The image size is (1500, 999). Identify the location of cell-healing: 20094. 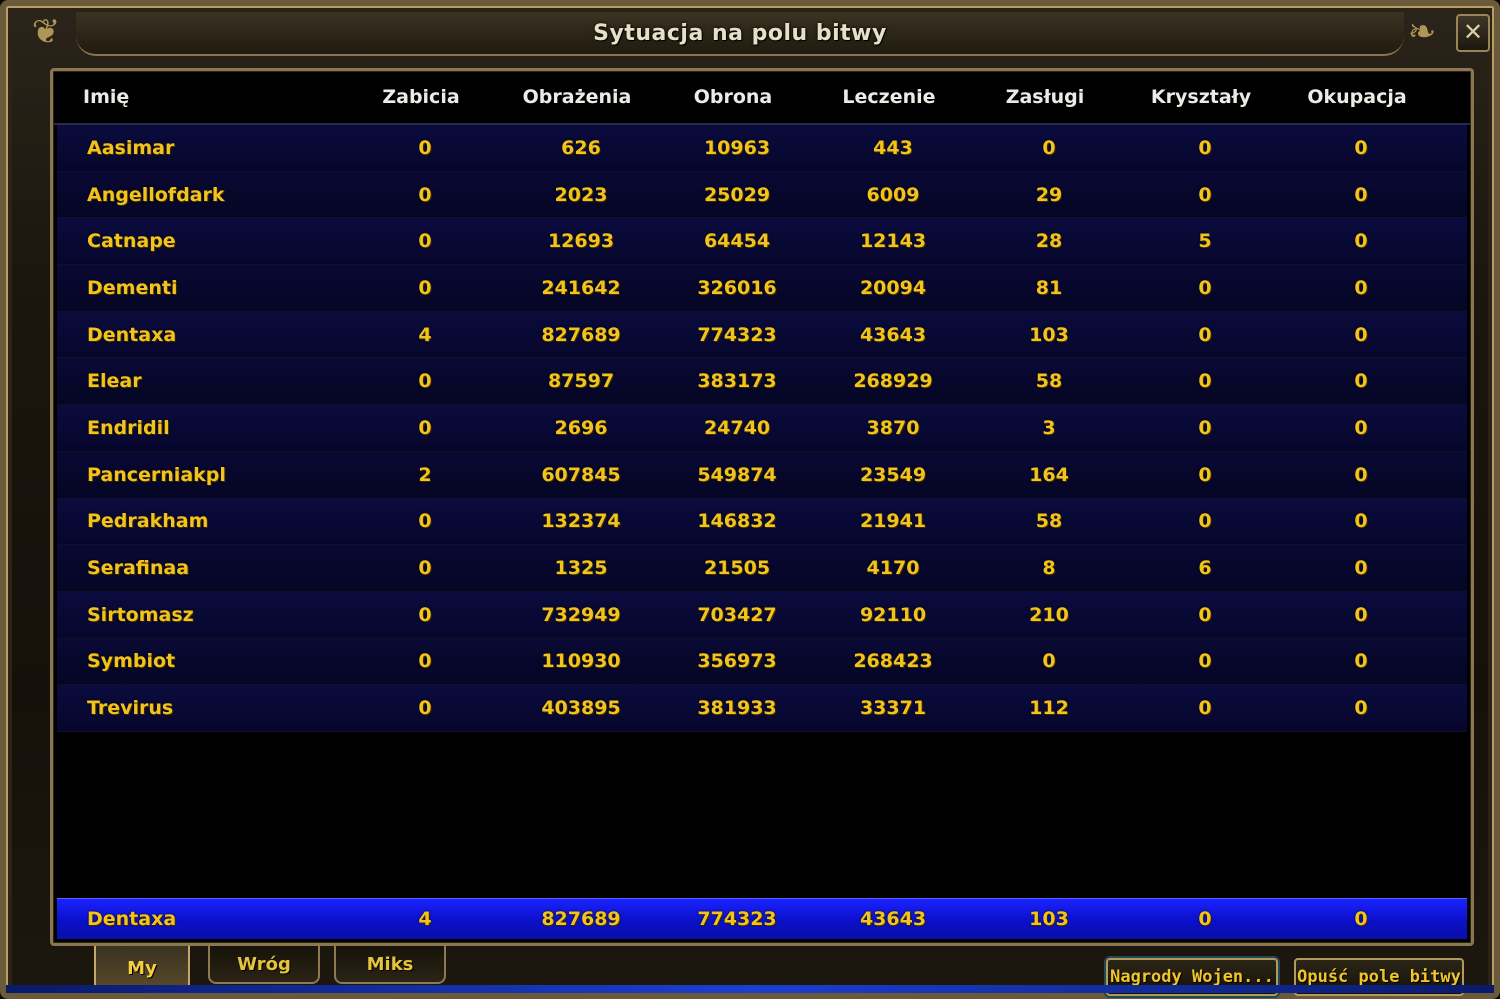
(893, 287).